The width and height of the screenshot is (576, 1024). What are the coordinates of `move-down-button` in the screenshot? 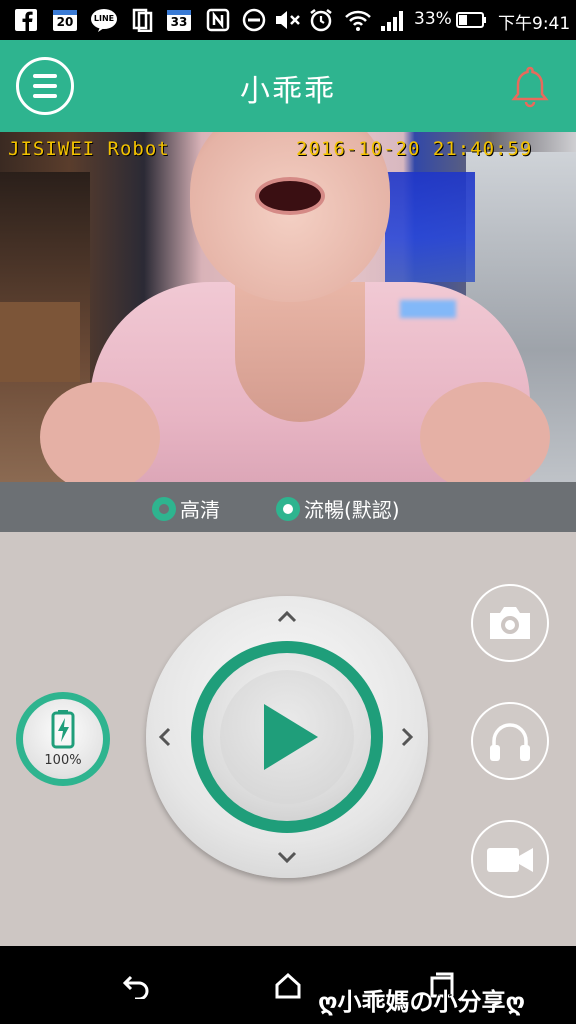 It's located at (287, 857).